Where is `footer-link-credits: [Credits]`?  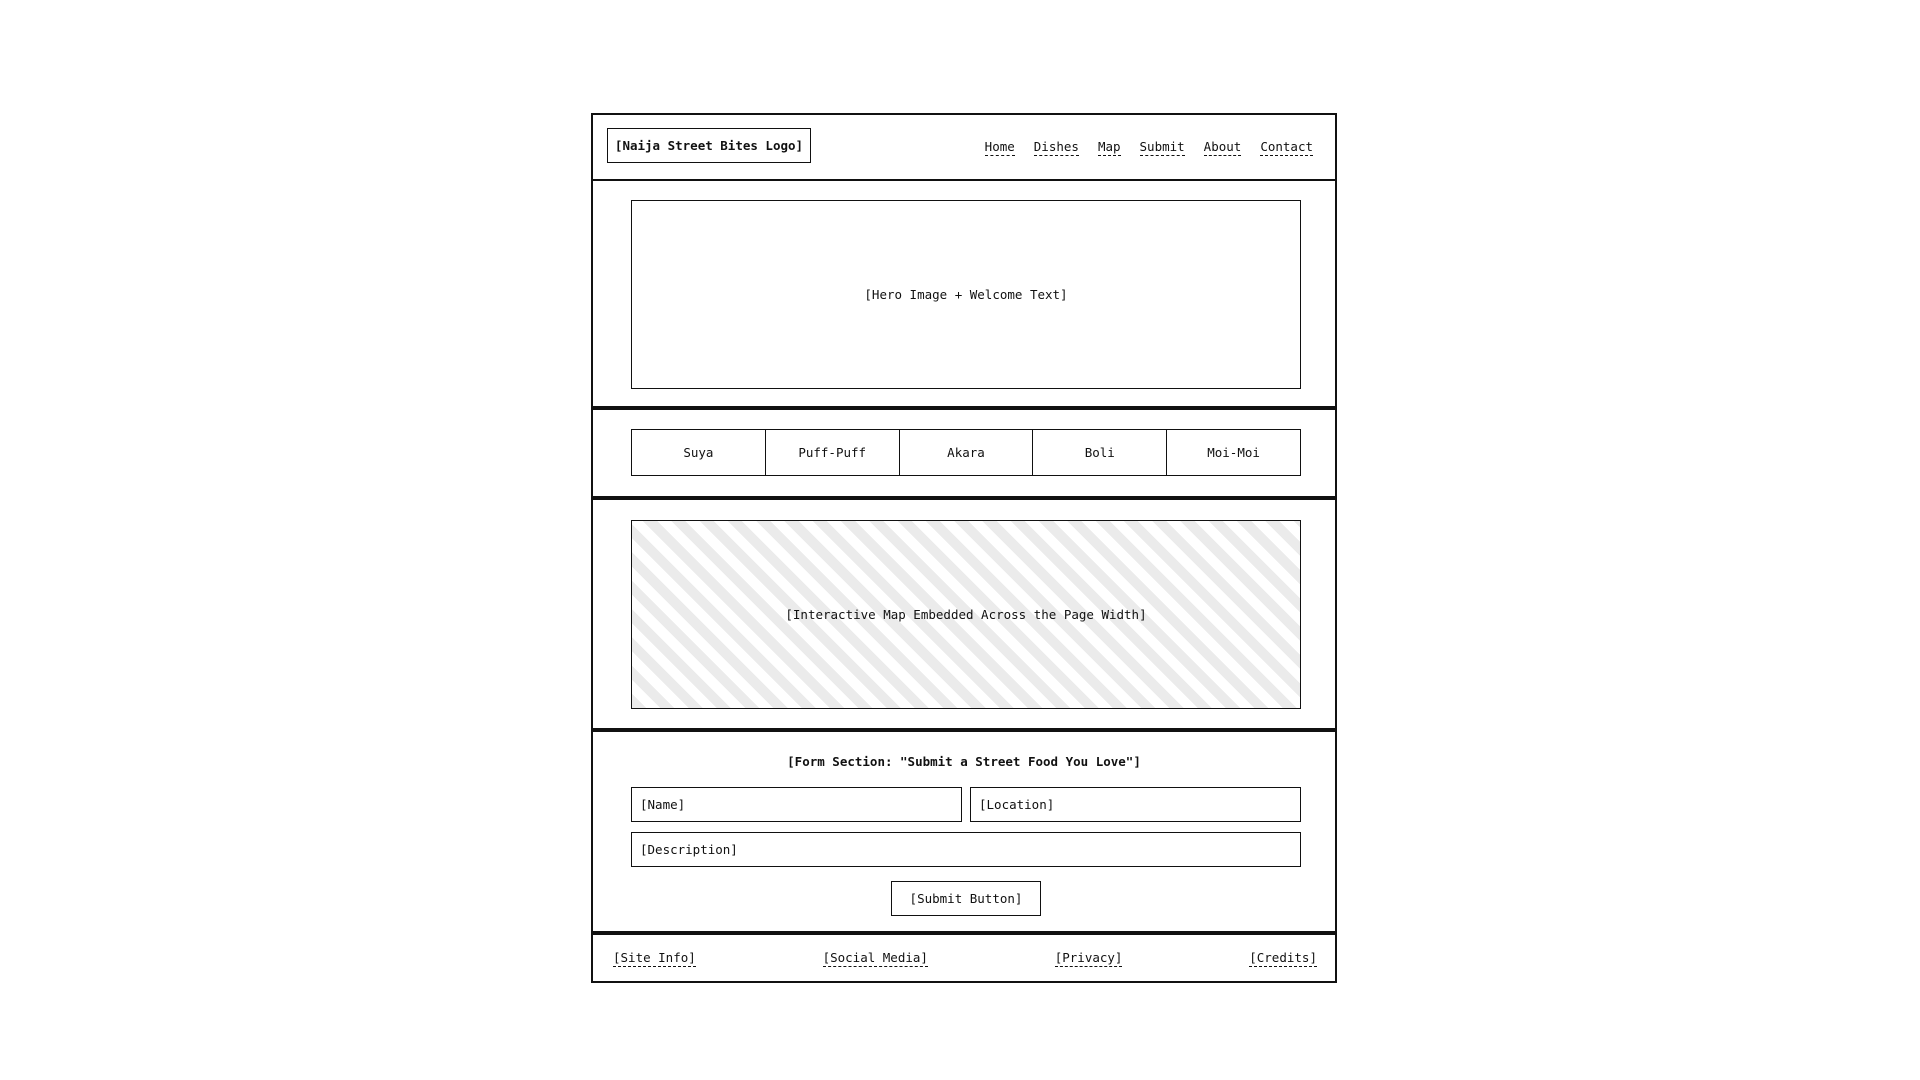
footer-link-credits: [Credits] is located at coordinates (1283, 958).